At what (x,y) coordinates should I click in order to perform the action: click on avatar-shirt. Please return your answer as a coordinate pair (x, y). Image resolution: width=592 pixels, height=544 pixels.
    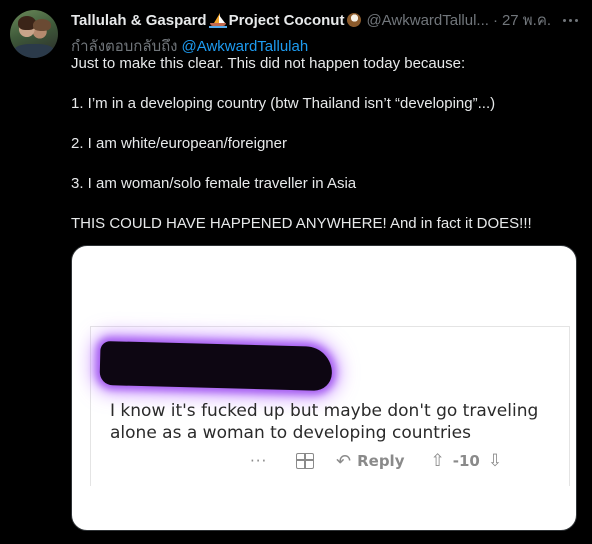
    Looking at the image, I should click on (34, 51).